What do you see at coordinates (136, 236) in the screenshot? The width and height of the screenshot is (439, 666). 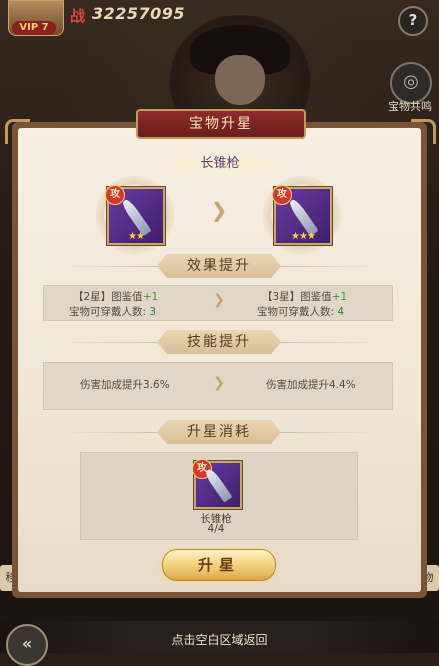 I see `star-rating: ★★` at bounding box center [136, 236].